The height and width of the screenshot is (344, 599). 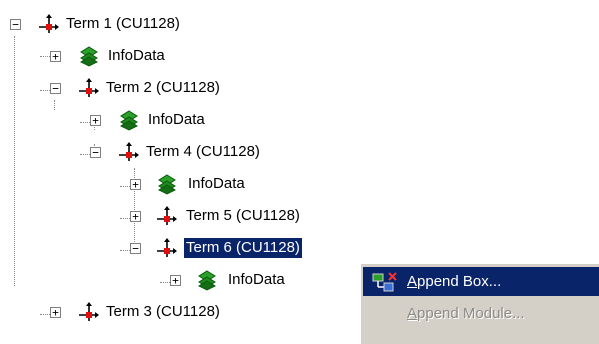 I want to click on tree-item-term-3: Term 3 (CU1128), so click(x=163, y=312).